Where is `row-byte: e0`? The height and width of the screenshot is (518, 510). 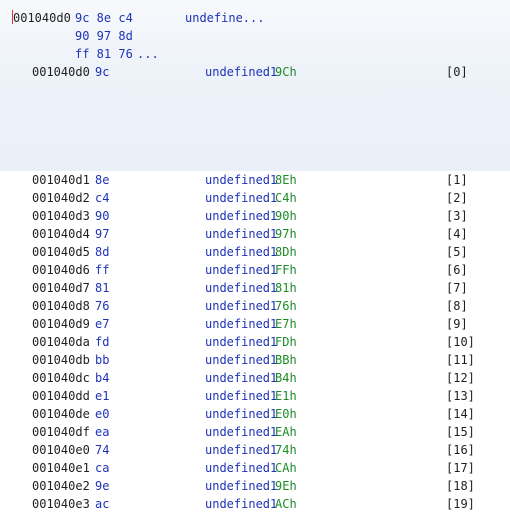
row-byte: e0 is located at coordinates (102, 414).